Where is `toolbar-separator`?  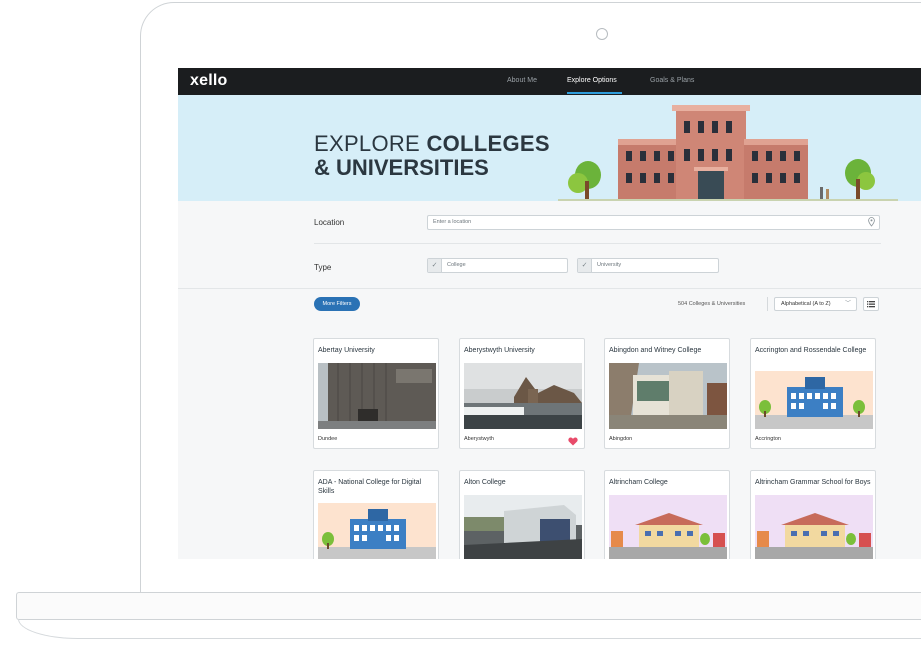 toolbar-separator is located at coordinates (767, 304).